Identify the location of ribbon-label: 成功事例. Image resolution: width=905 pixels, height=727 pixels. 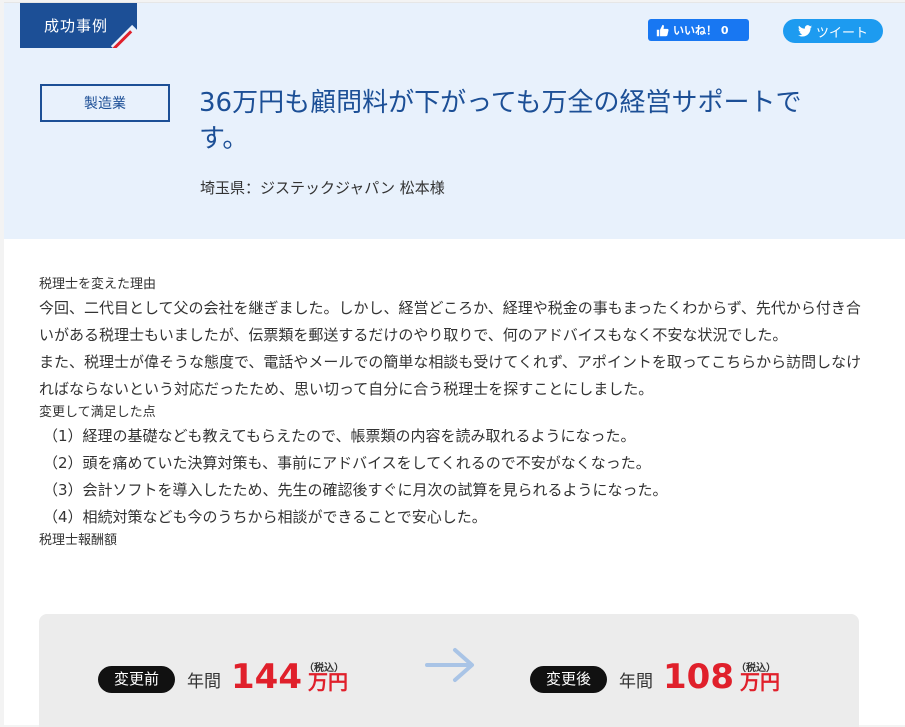
(76, 26).